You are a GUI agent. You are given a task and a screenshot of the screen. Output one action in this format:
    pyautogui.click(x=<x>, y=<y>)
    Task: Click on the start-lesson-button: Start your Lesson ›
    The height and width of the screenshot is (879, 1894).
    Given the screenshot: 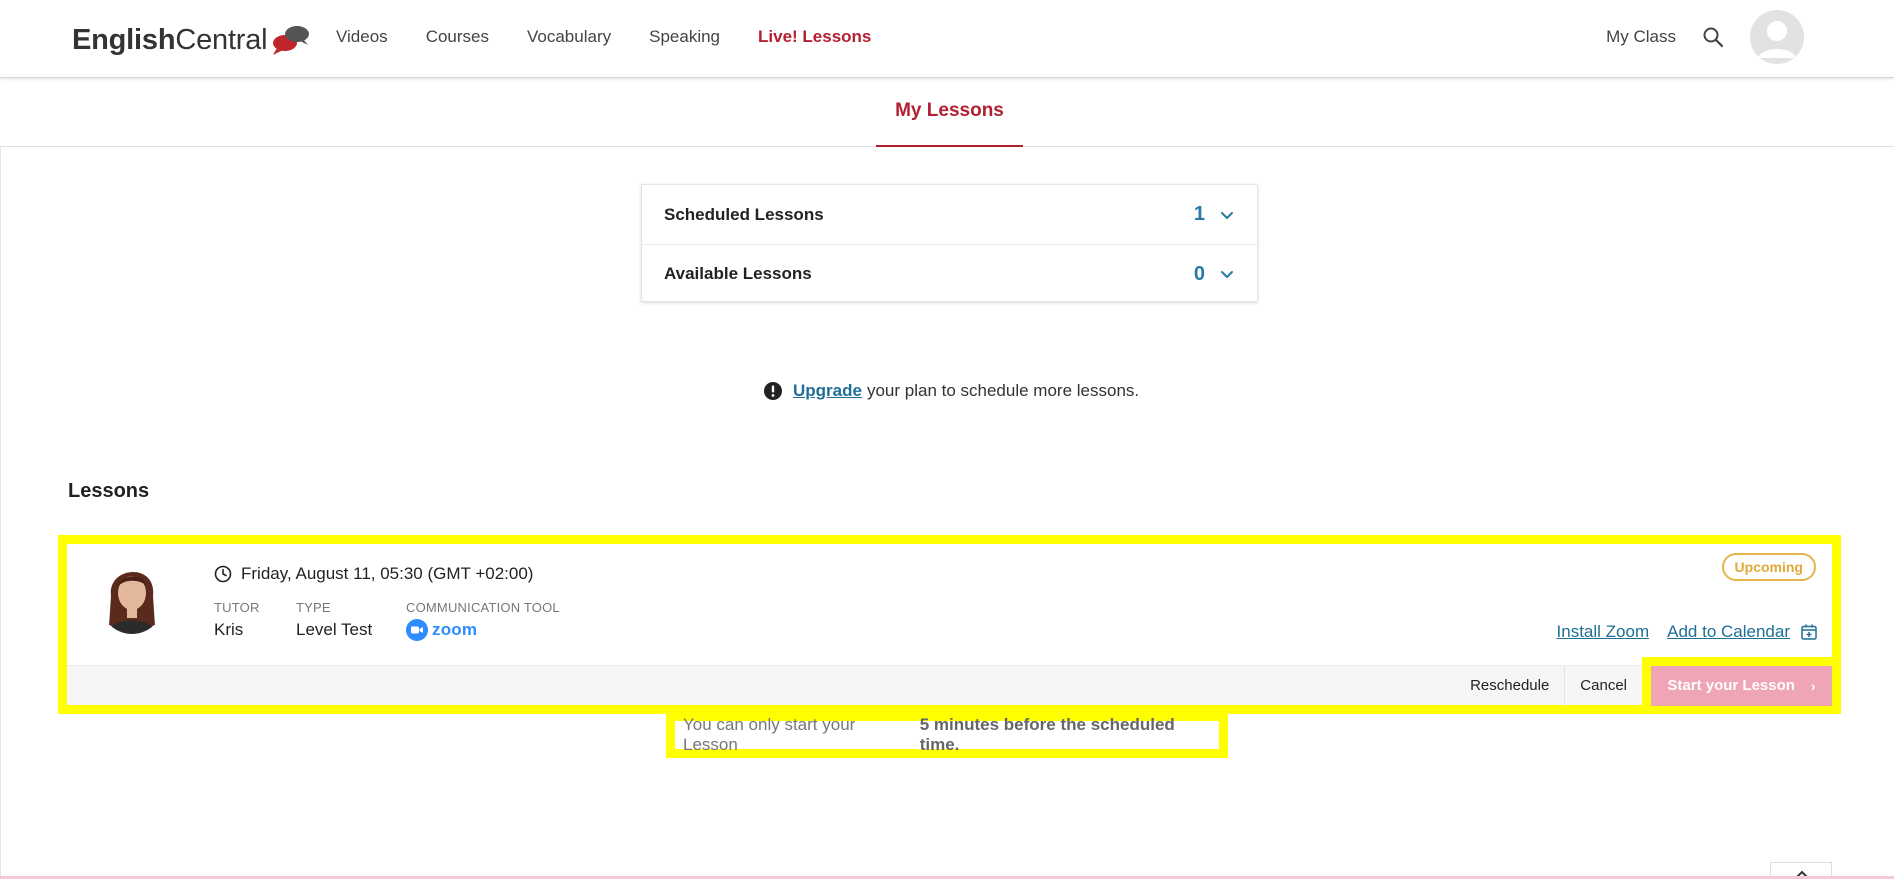 What is the action you would take?
    pyautogui.click(x=1741, y=685)
    